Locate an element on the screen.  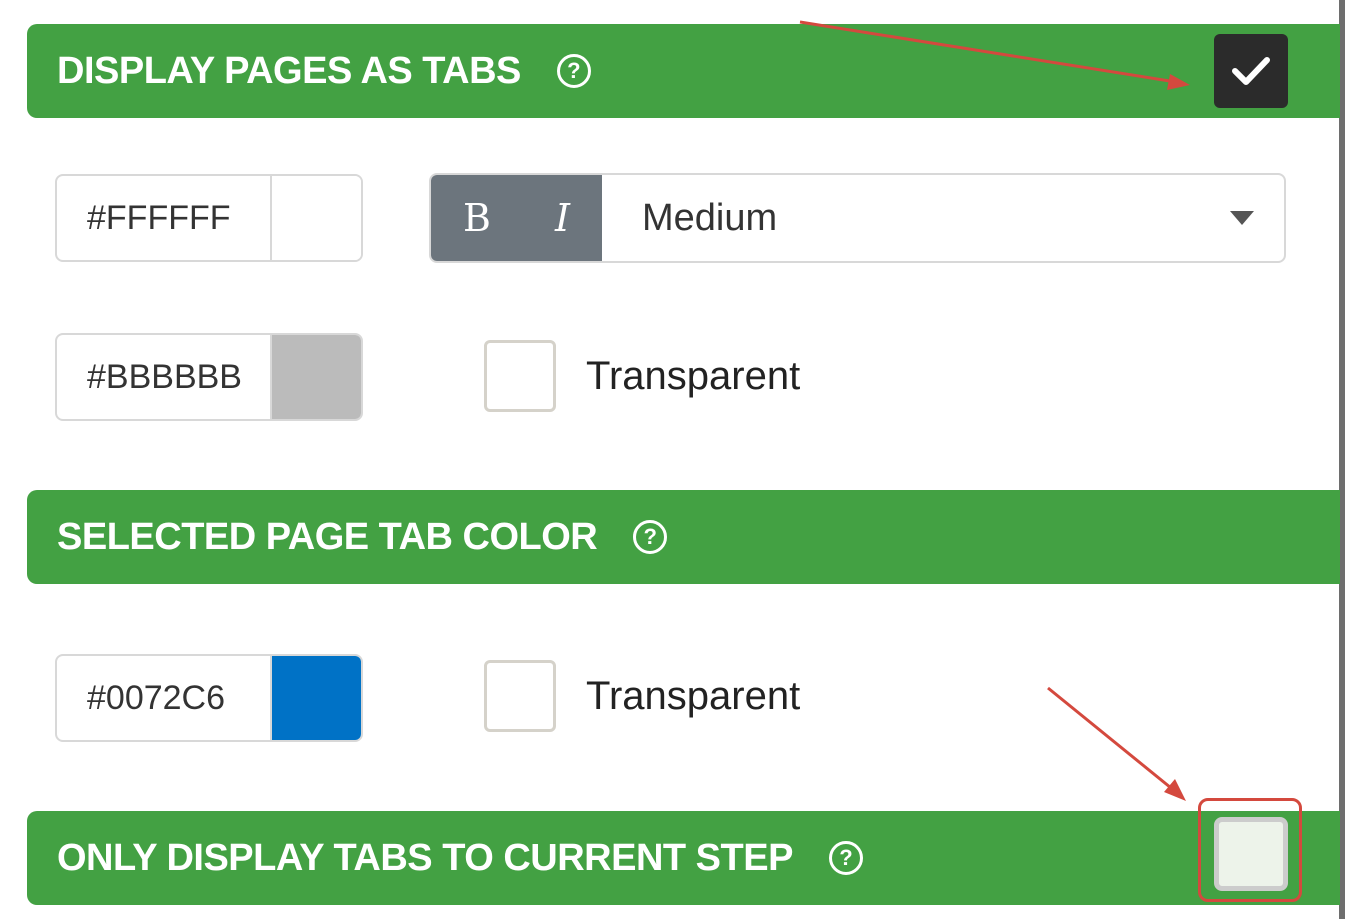
tab-text-color-field: #FFFFFF is located at coordinates (209, 218).